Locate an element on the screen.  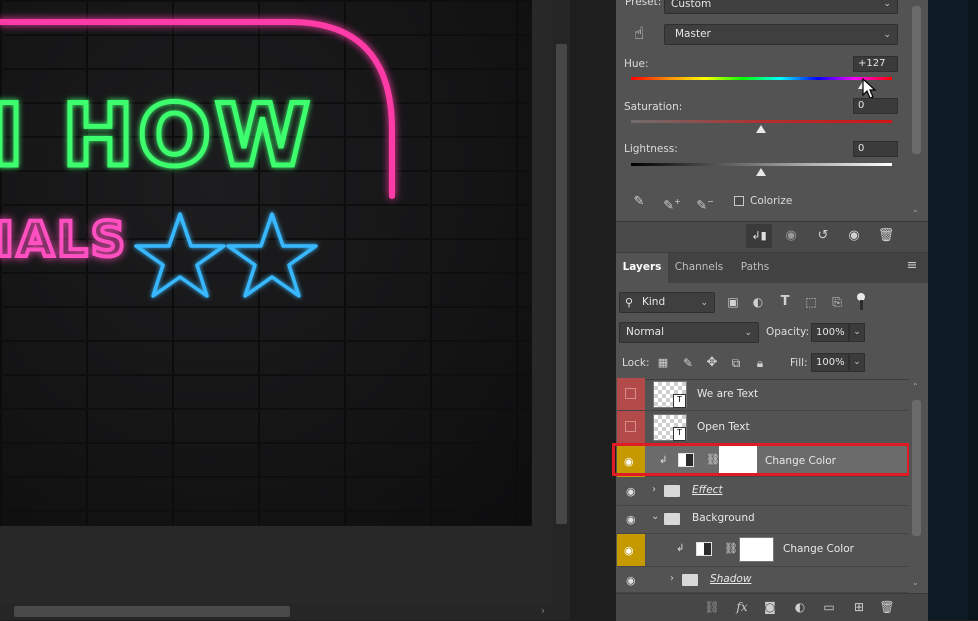
filter-adjustment-icon: ◐ is located at coordinates (758, 302).